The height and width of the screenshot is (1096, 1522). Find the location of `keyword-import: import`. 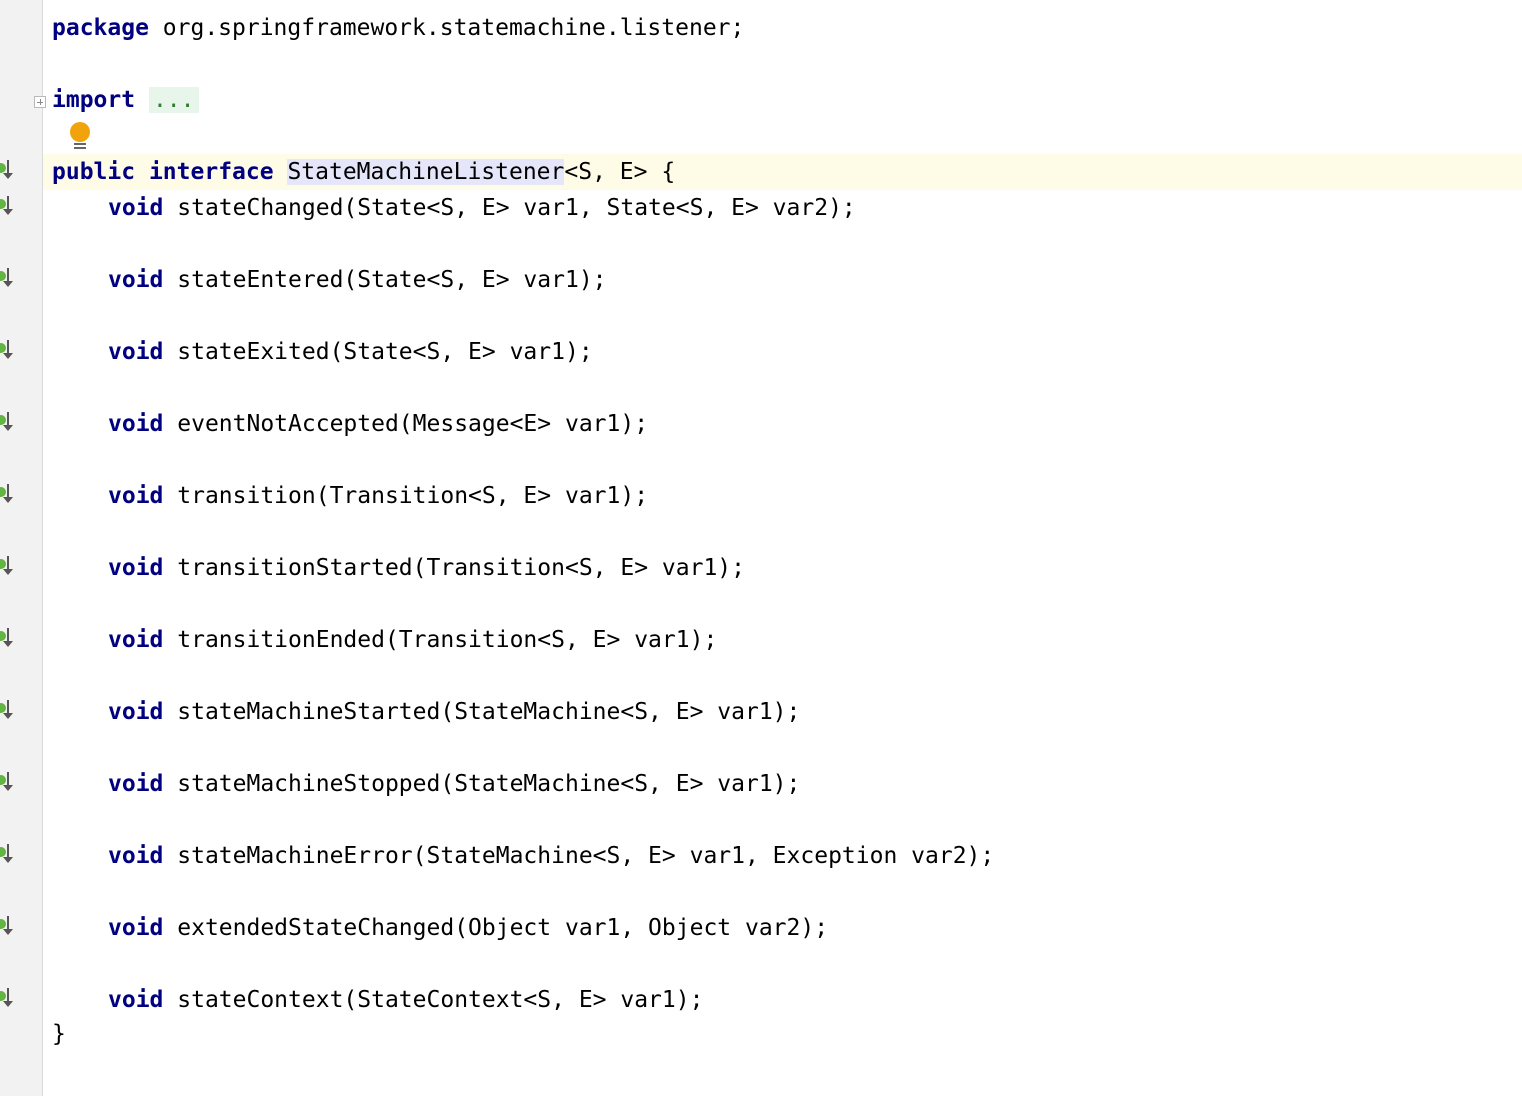

keyword-import: import is located at coordinates (94, 100).